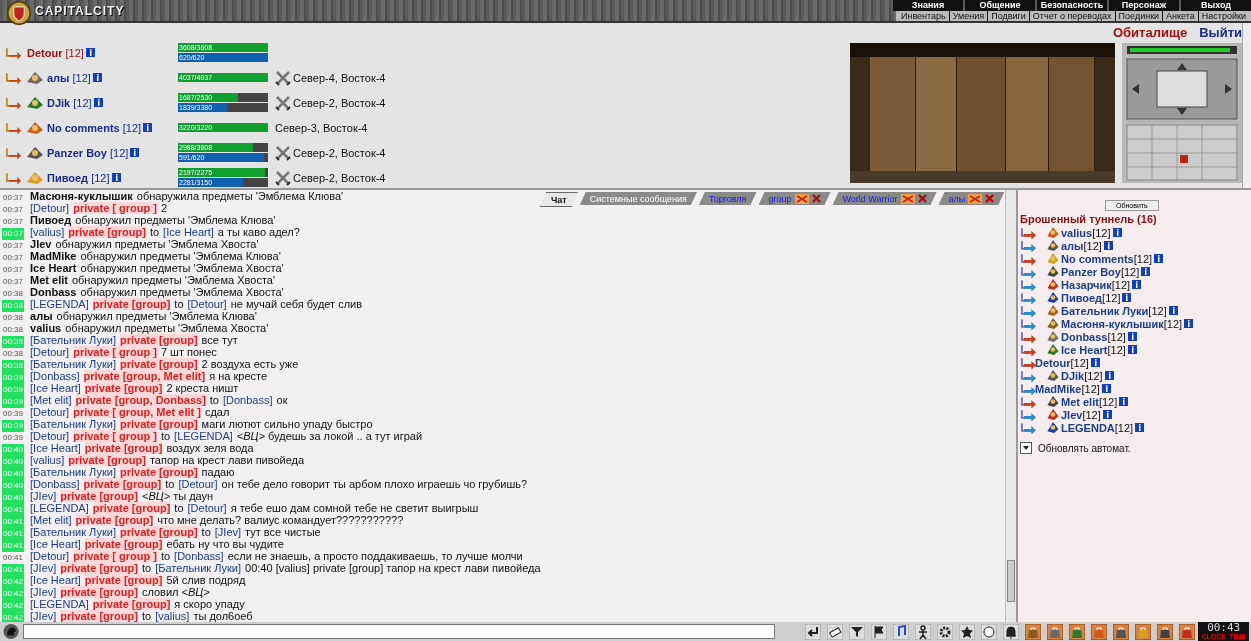 The width and height of the screenshot is (1251, 641). I want to click on player-name: Пивоед[12], so click(1091, 297).